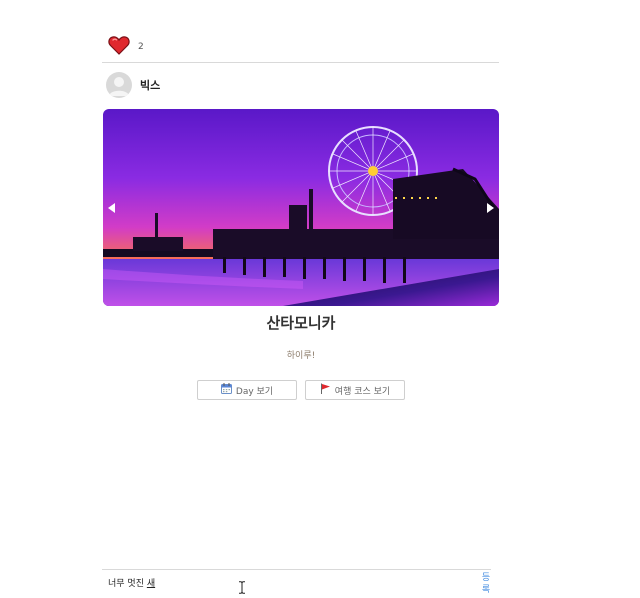 The width and height of the screenshot is (640, 598). What do you see at coordinates (141, 47) in the screenshot?
I see `like-count: 2` at bounding box center [141, 47].